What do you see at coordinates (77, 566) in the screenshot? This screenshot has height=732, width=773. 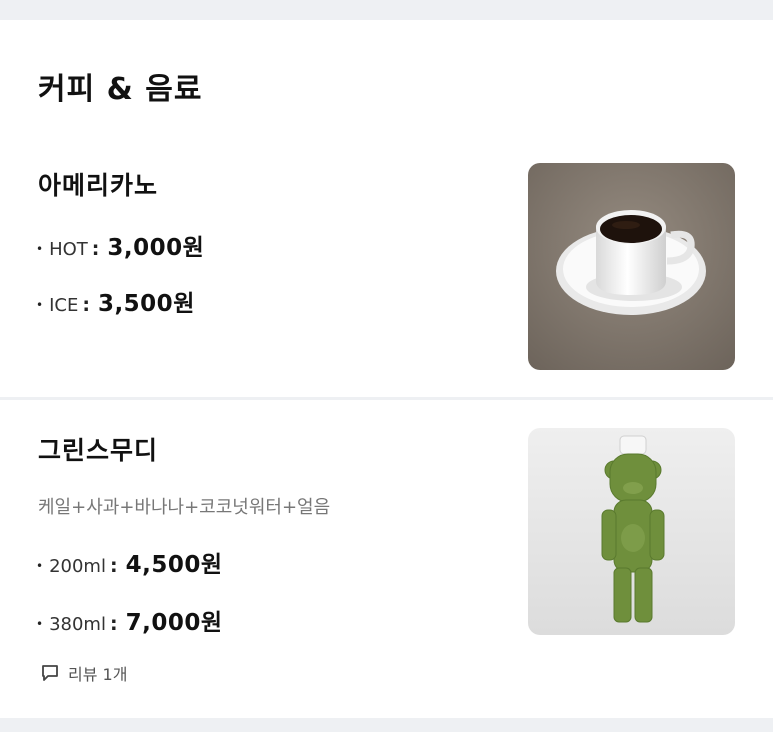 I see `option-label: 200ml` at bounding box center [77, 566].